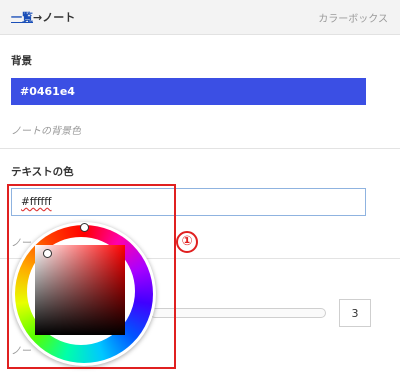 The image size is (400, 375). What do you see at coordinates (22, 17) in the screenshot?
I see `breadcrumb-link-list: 一覧` at bounding box center [22, 17].